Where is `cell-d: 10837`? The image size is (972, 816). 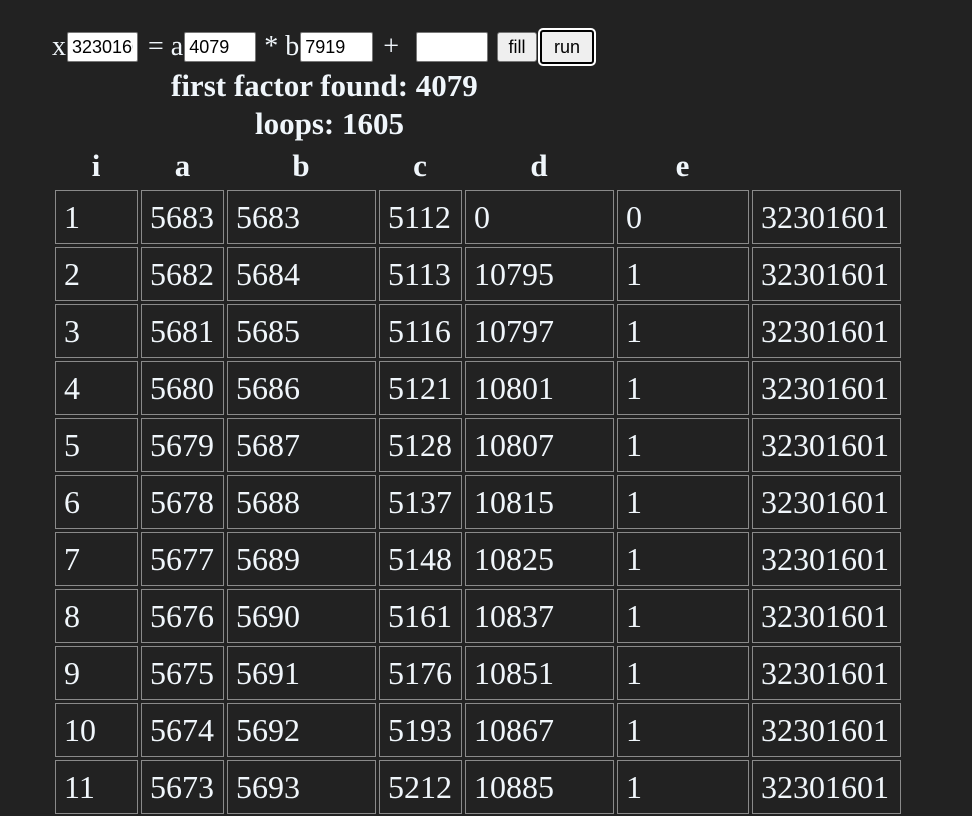 cell-d: 10837 is located at coordinates (539, 616).